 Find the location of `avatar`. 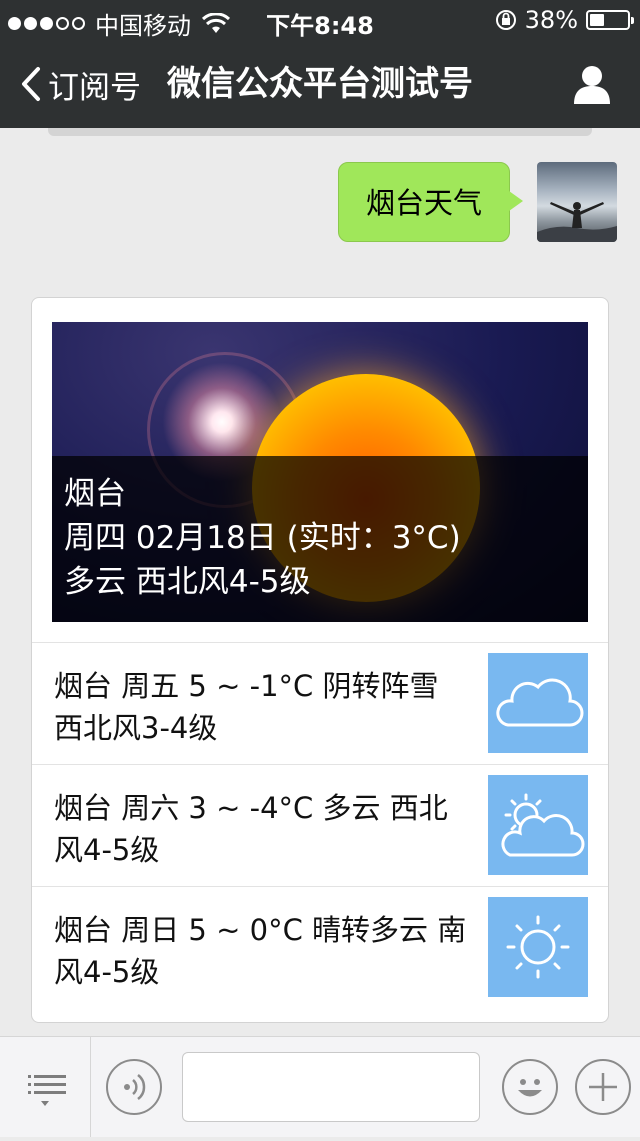

avatar is located at coordinates (577, 202).